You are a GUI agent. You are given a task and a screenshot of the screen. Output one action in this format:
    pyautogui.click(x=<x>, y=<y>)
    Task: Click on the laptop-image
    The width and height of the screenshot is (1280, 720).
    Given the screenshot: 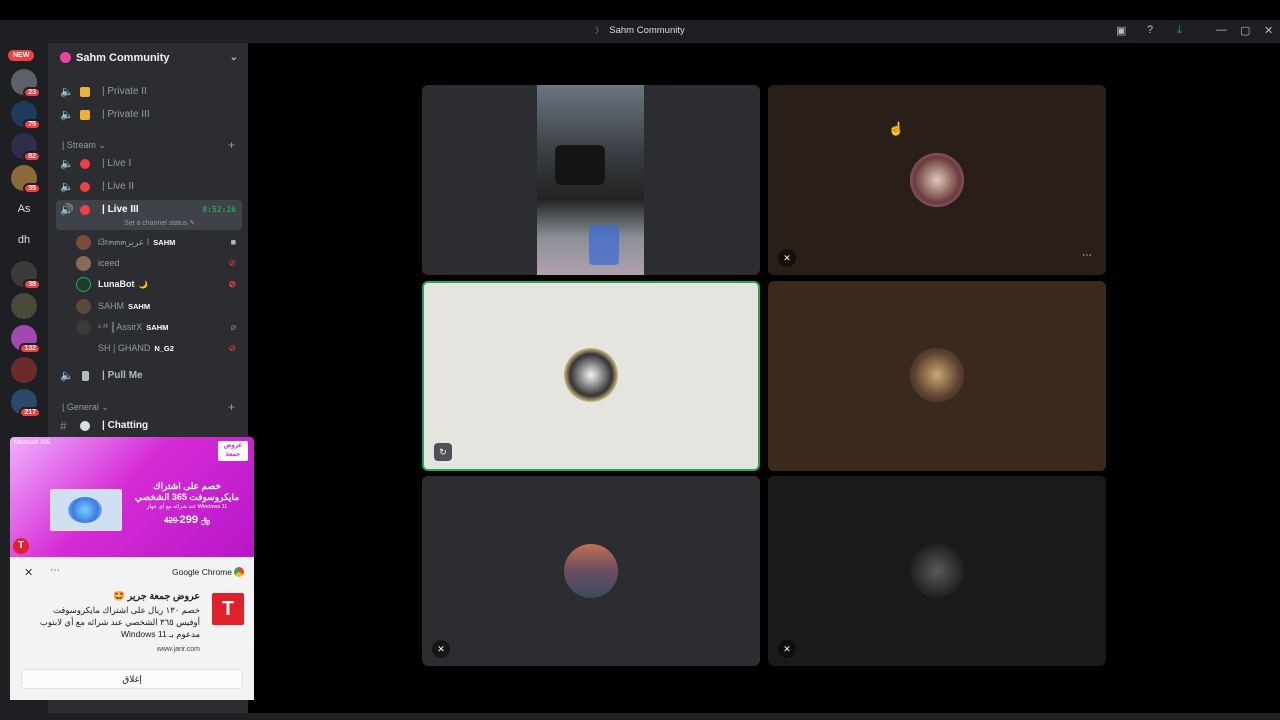 What is the action you would take?
    pyautogui.click(x=86, y=510)
    